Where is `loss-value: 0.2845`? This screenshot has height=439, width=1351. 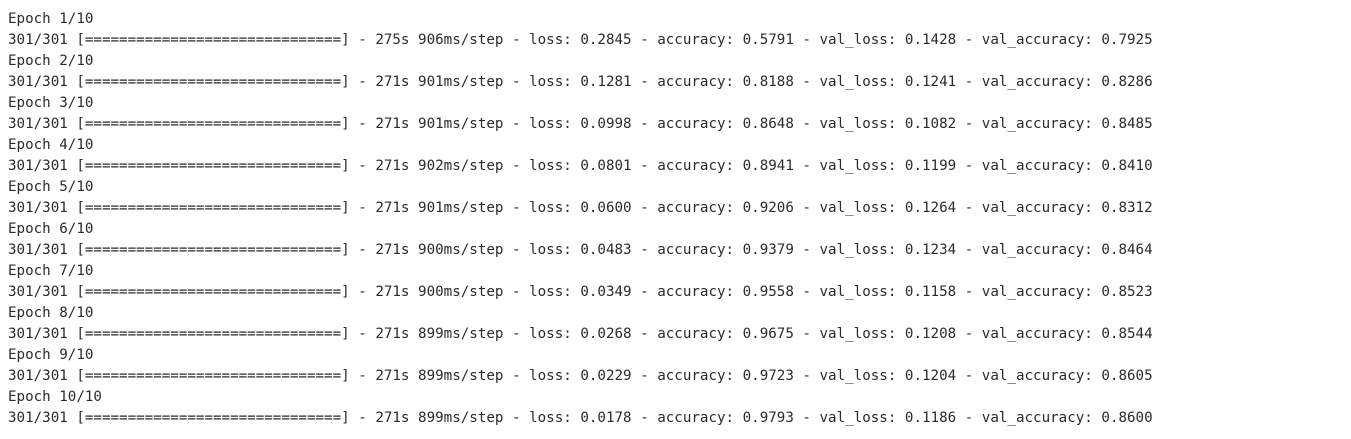
loss-value: 0.2845 is located at coordinates (606, 40).